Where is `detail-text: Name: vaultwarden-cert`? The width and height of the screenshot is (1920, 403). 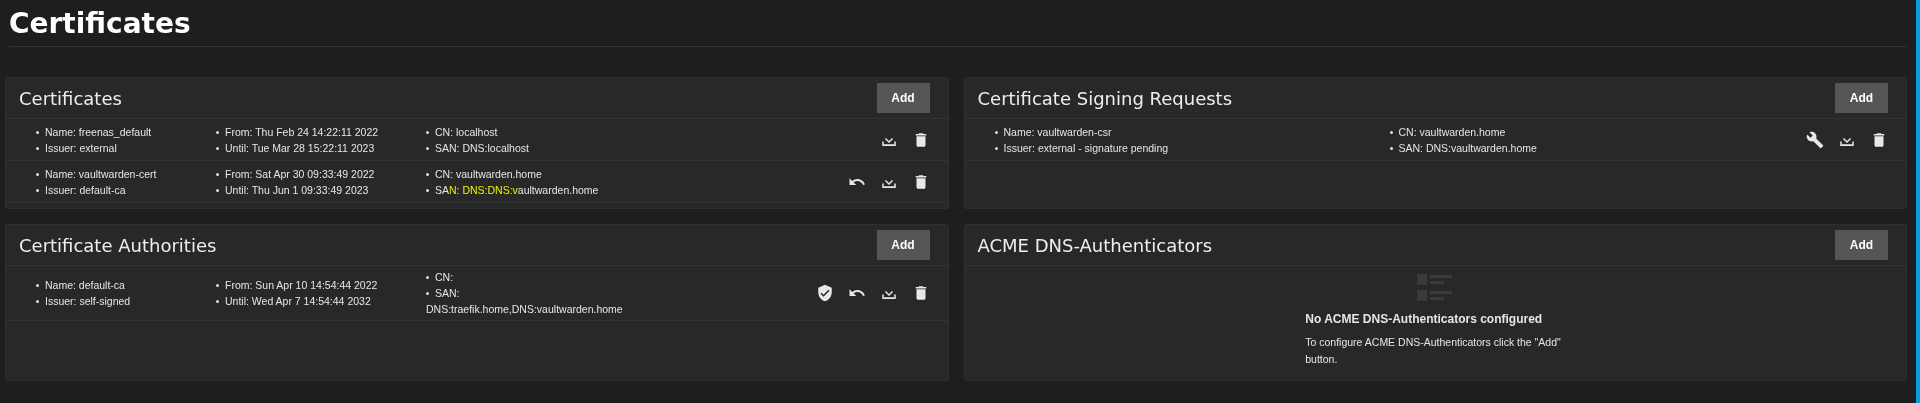 detail-text: Name: vaultwarden-cert is located at coordinates (101, 173).